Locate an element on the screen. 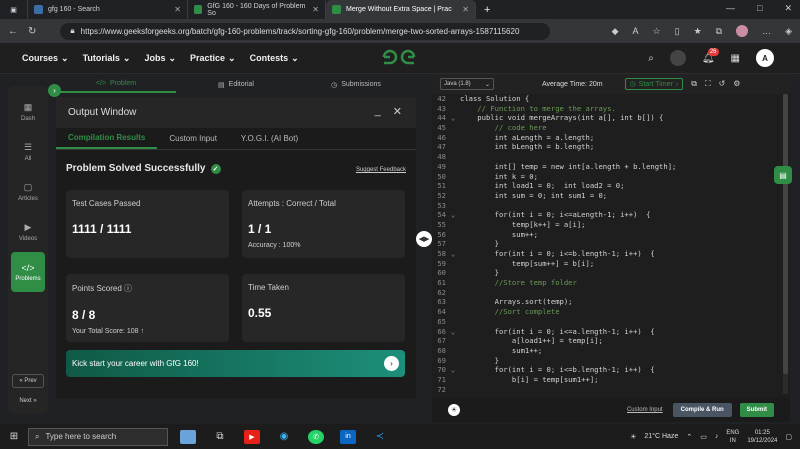 This screenshot has width=800, height=449. scroll-thumb is located at coordinates (785, 234).